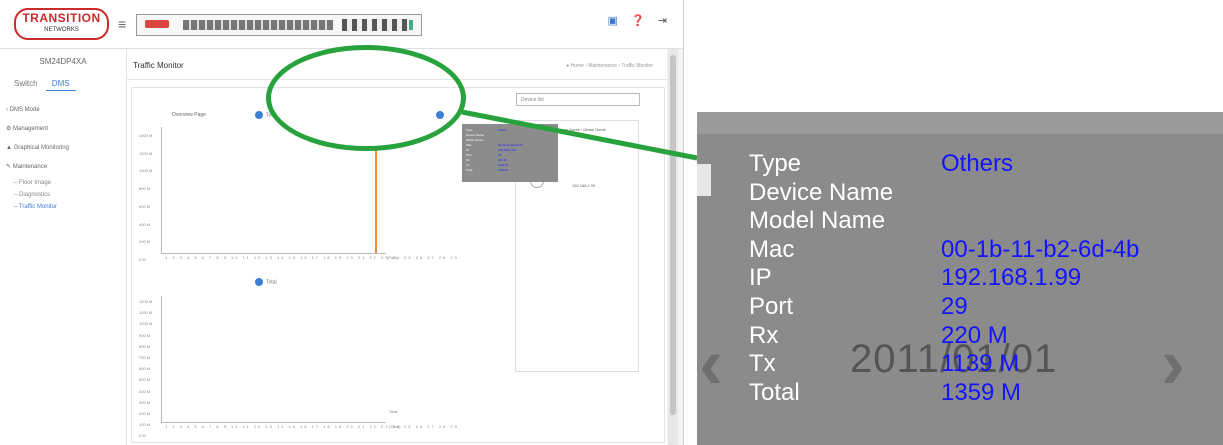 The width and height of the screenshot is (1223, 445). What do you see at coordinates (158, 65) in the screenshot?
I see `page-title: Traffic Monitor` at bounding box center [158, 65].